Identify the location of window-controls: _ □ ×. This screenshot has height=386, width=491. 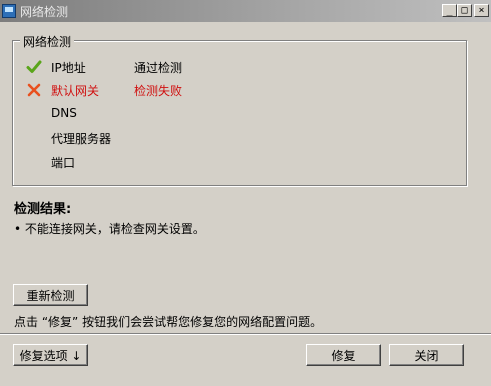
(465, 10).